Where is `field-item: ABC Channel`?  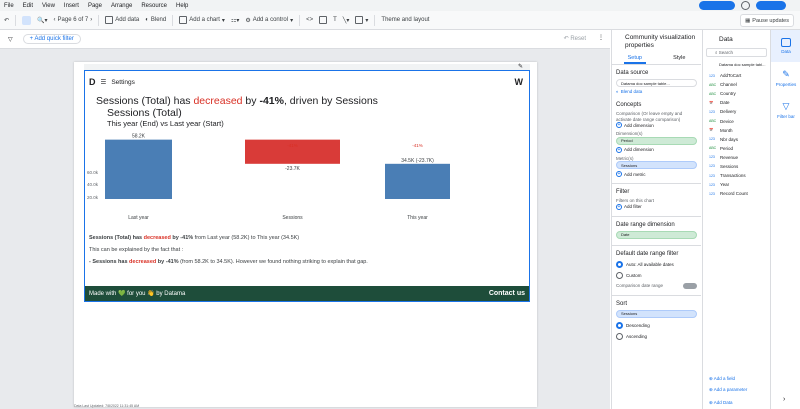 field-item: ABC Channel is located at coordinates (736, 84).